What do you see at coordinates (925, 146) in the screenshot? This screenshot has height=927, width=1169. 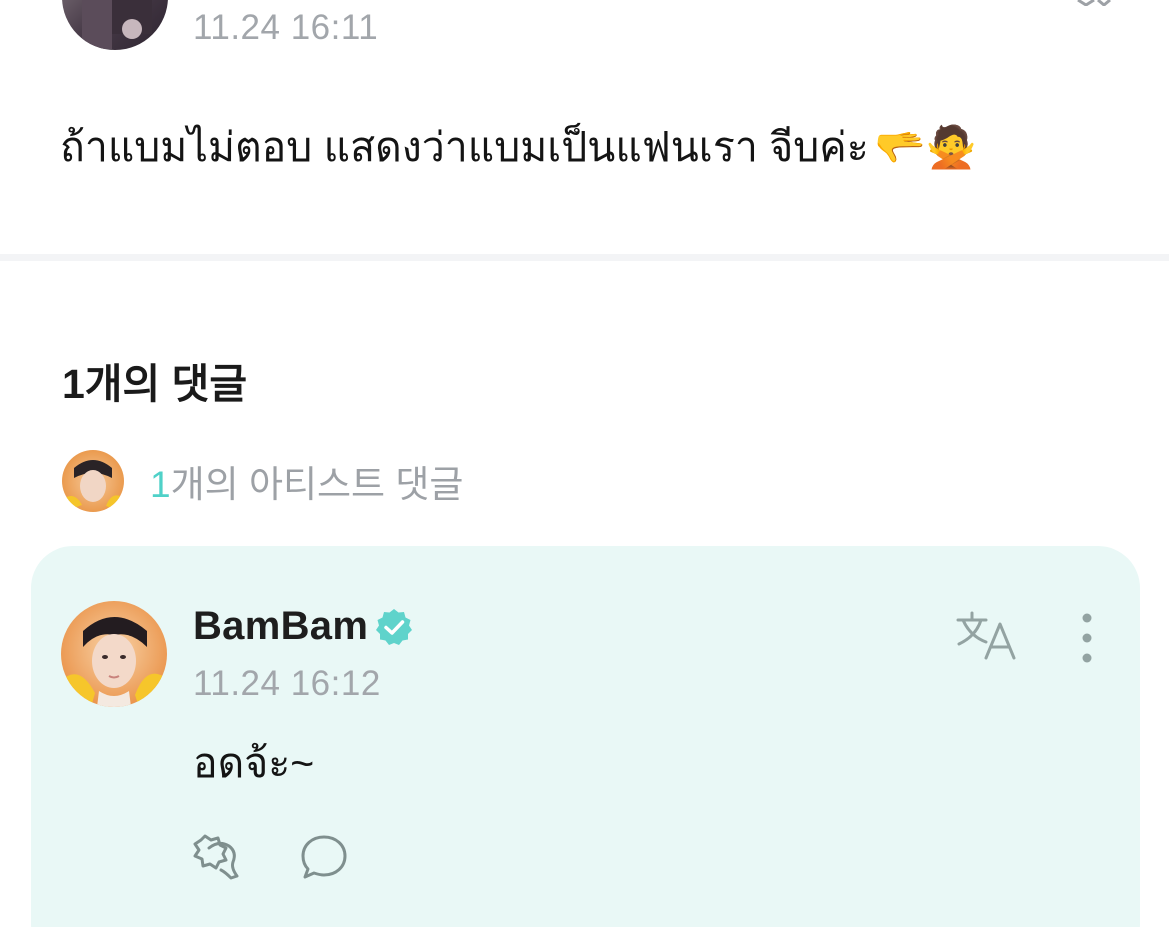 I see `post-emoji: 🫳🙅` at bounding box center [925, 146].